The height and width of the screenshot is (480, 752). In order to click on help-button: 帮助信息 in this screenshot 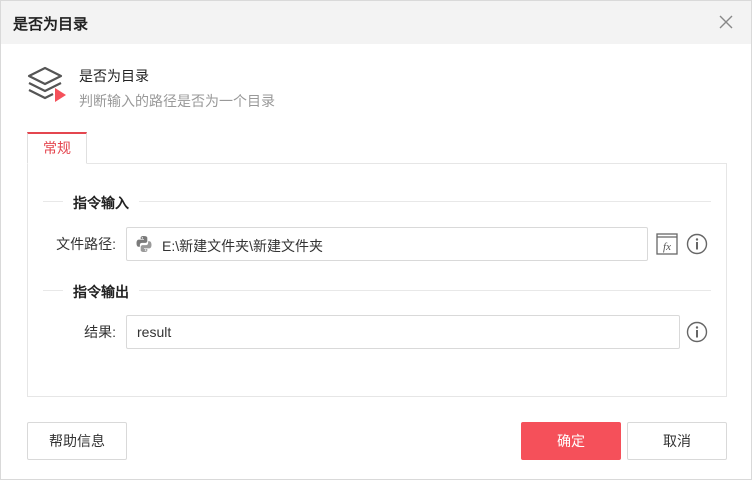, I will do `click(77, 441)`.